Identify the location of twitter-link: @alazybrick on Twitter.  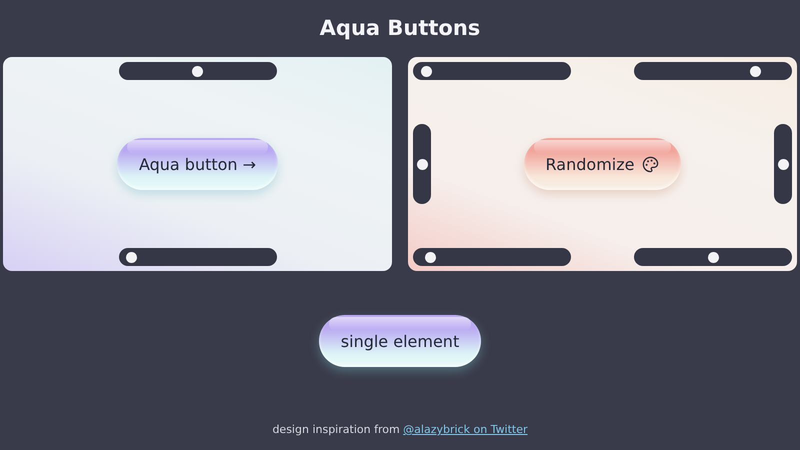
(465, 429).